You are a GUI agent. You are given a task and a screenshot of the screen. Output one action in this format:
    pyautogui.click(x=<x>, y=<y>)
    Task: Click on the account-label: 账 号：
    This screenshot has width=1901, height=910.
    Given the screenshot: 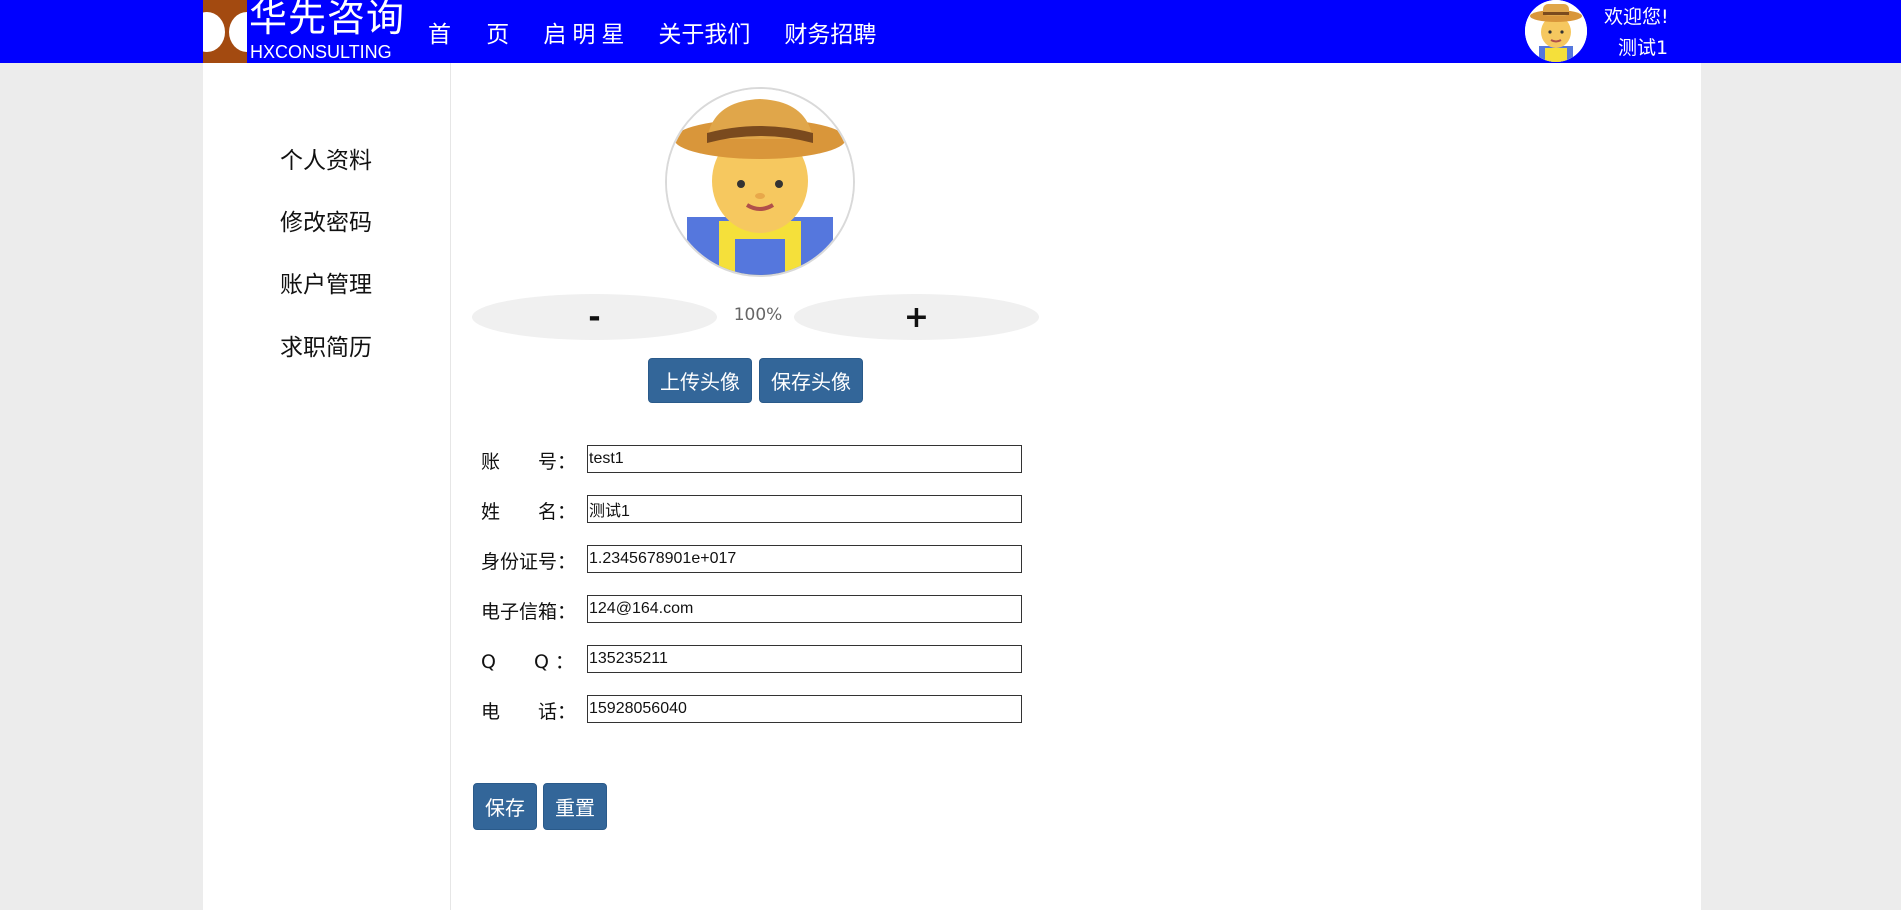 What is the action you would take?
    pyautogui.click(x=529, y=462)
    